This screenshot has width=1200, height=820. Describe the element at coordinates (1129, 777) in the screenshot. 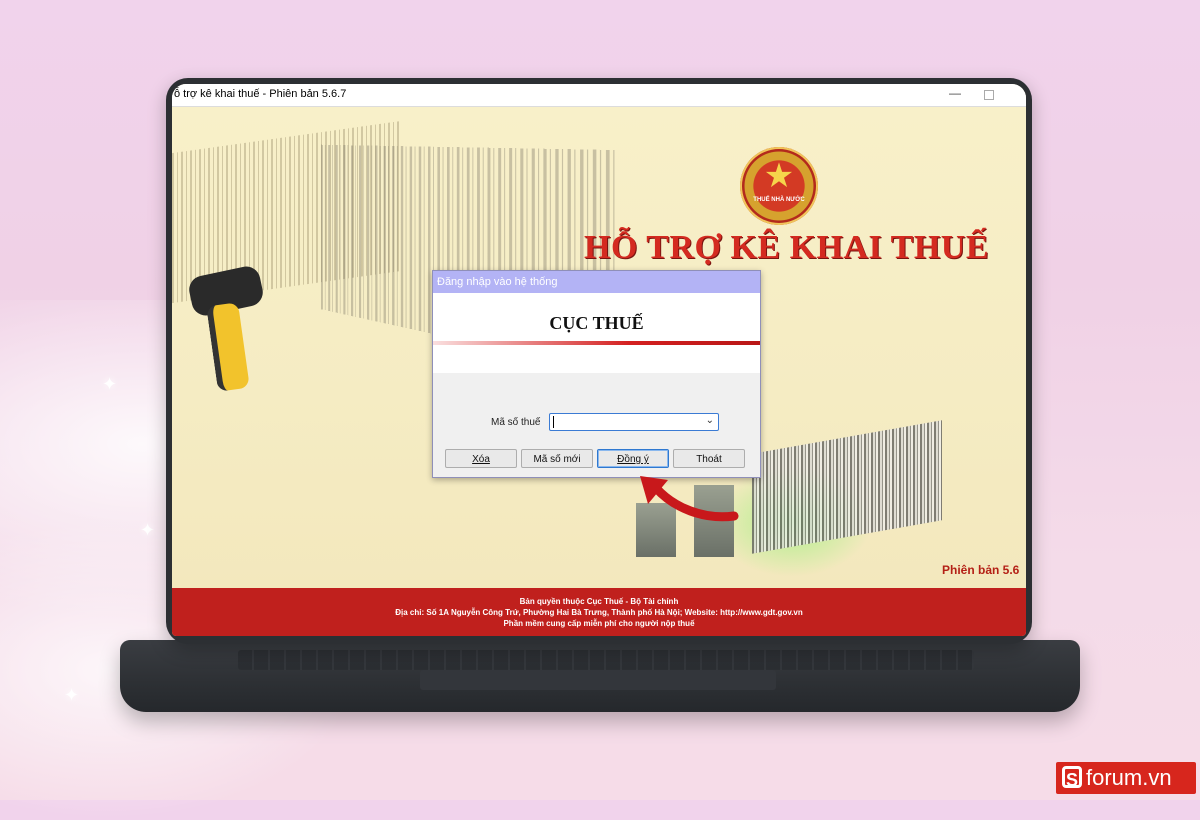

I see `brand-text: forum.vn` at that location.